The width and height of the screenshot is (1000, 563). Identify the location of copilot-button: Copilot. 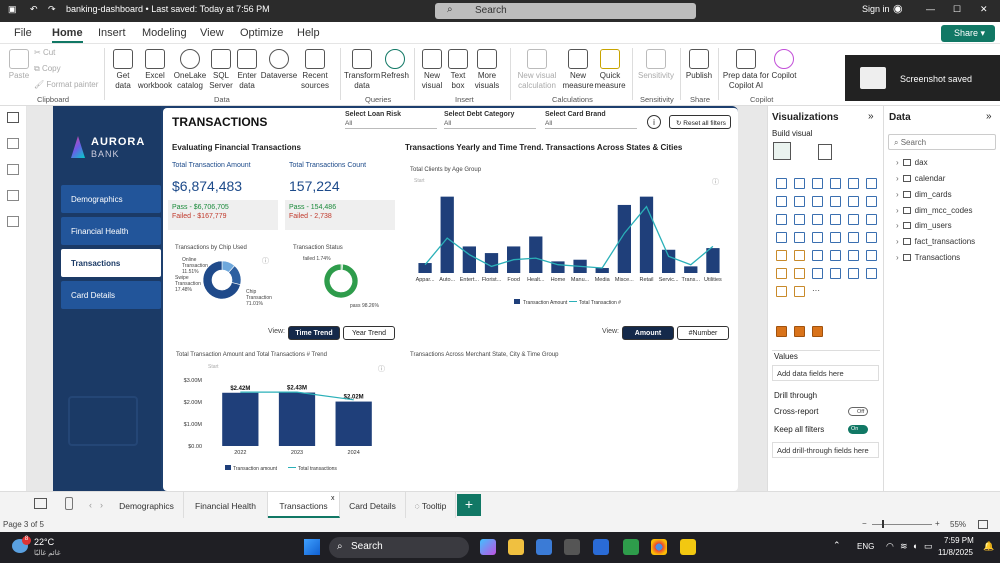
(784, 65).